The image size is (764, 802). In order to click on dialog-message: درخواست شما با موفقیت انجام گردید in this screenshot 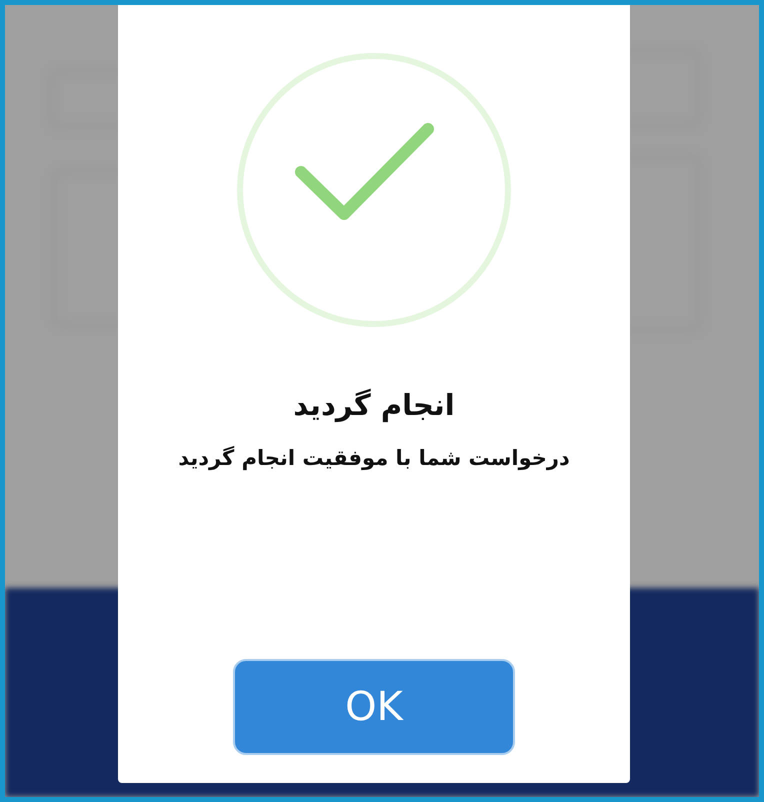, I will do `click(374, 458)`.